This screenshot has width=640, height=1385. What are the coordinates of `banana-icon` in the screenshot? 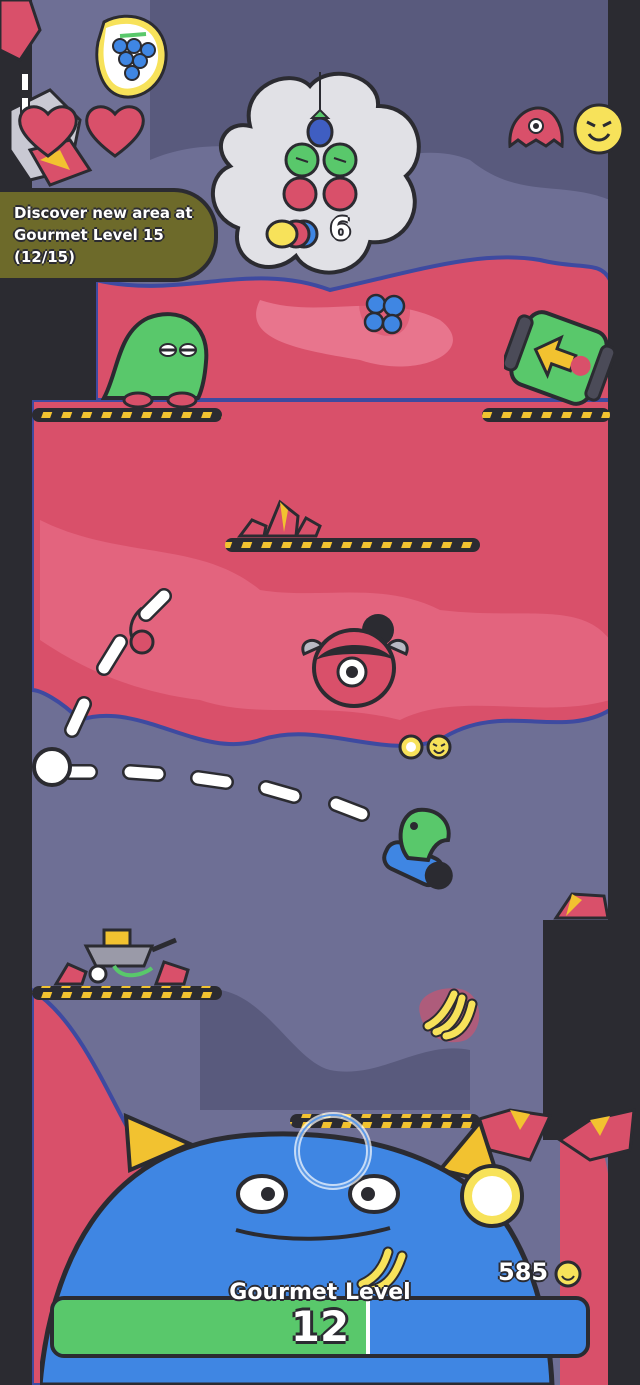 It's located at (449, 1015).